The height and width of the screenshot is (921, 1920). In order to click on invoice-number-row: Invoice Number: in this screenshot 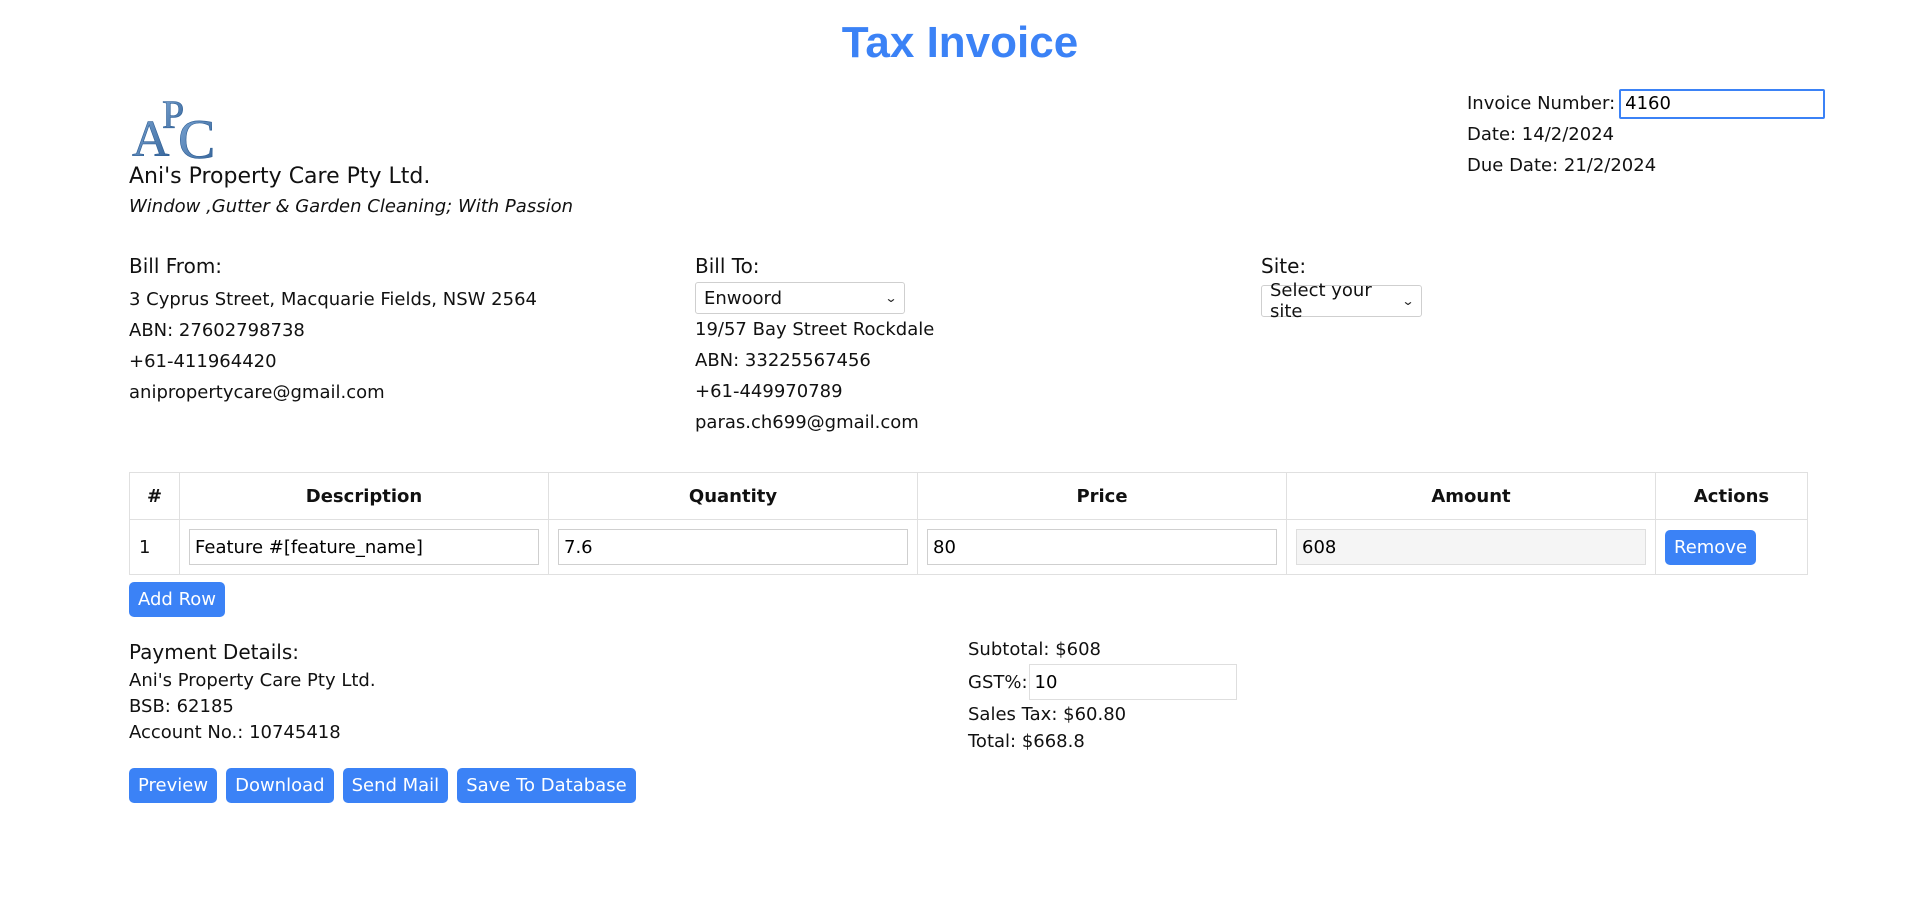, I will do `click(1646, 103)`.